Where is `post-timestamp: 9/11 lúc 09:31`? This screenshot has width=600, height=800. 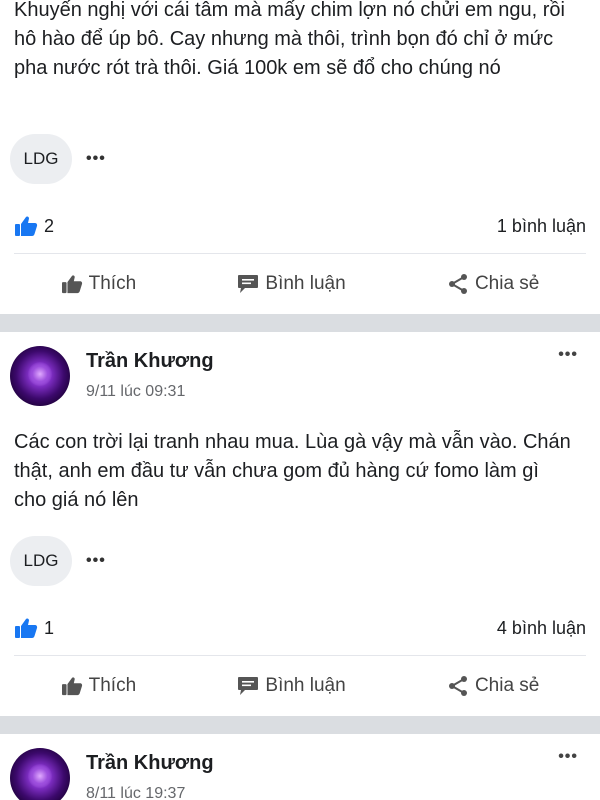
post-timestamp: 9/11 lúc 09:31 is located at coordinates (150, 392).